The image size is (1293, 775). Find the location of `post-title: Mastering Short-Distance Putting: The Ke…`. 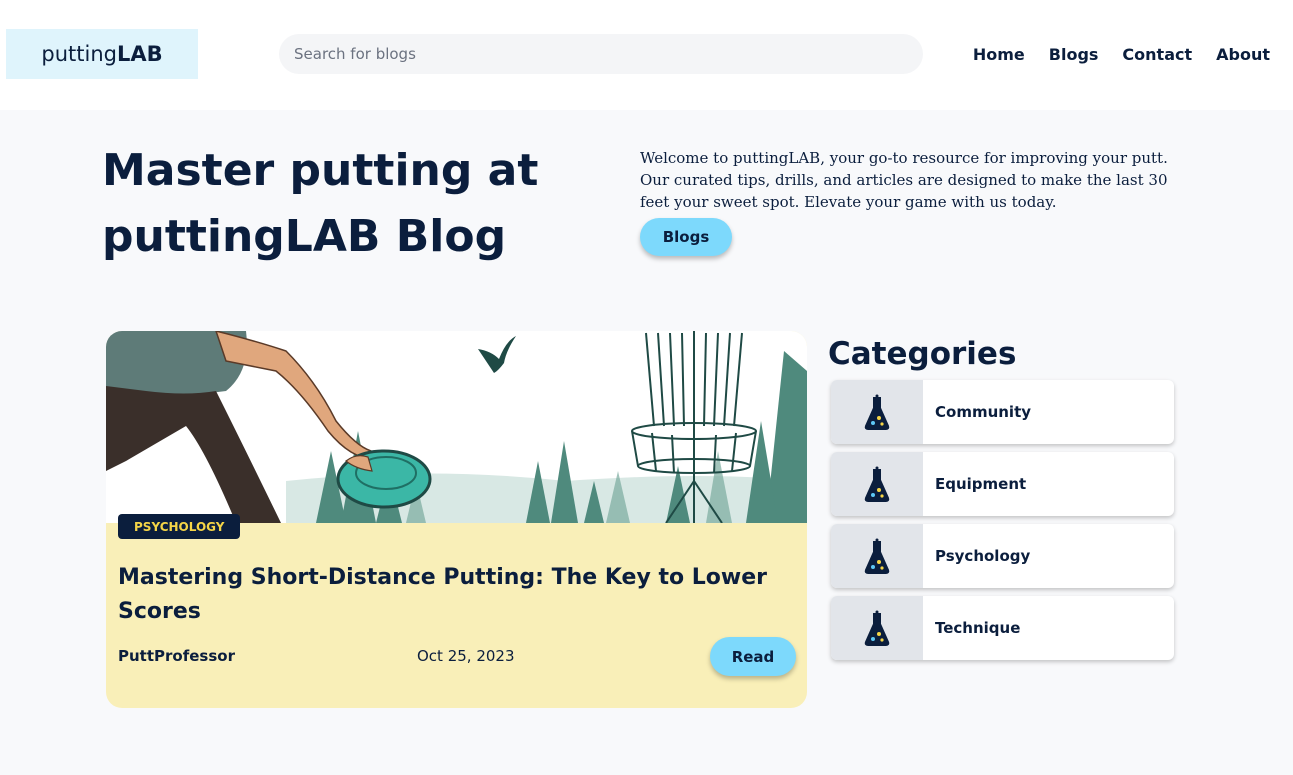

post-title: Mastering Short-Distance Putting: The Ke… is located at coordinates (448, 595).